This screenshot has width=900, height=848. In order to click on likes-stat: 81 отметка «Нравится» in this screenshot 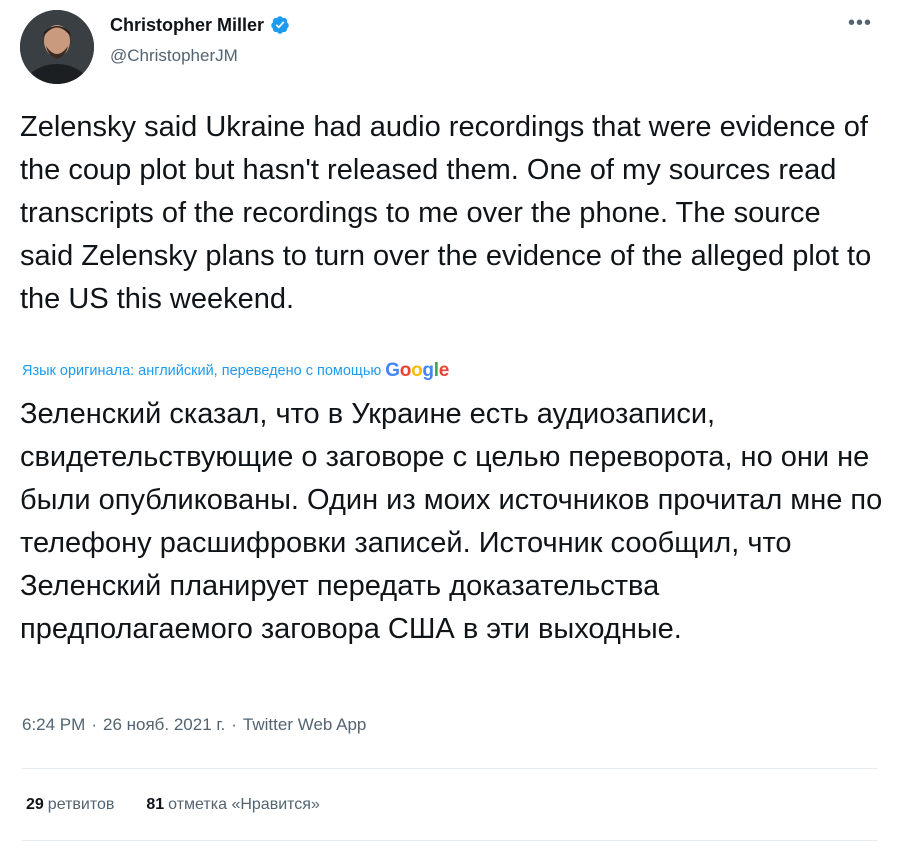, I will do `click(232, 805)`.